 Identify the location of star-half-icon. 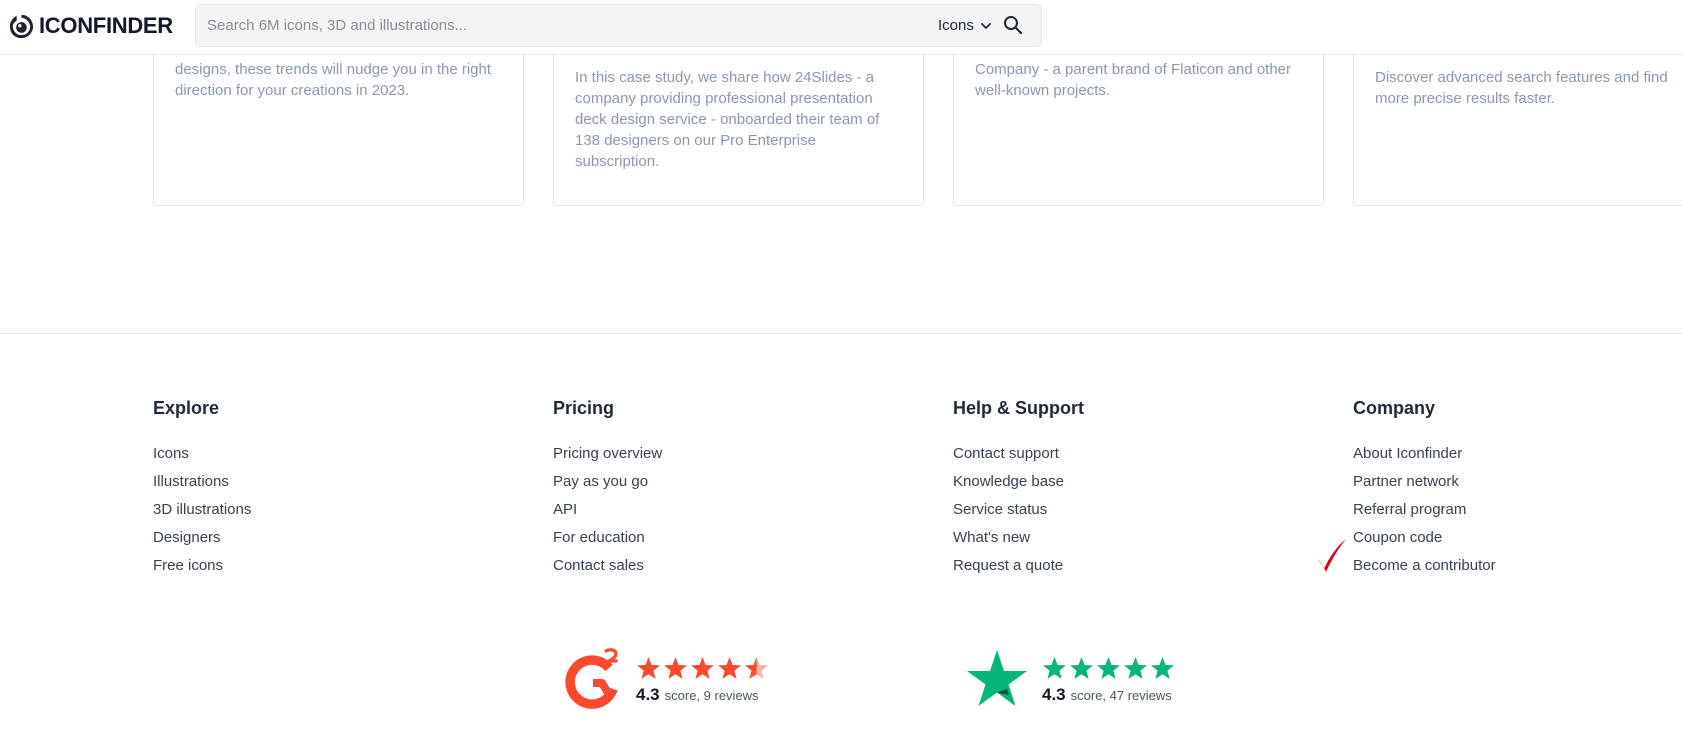
(756, 667).